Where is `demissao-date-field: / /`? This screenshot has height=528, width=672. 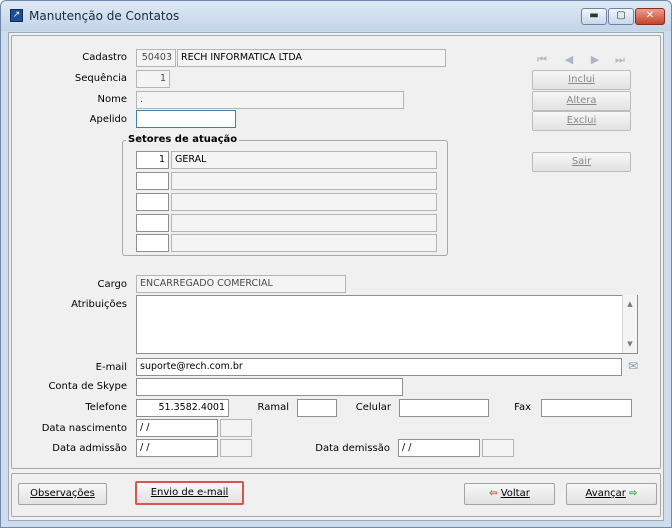 demissao-date-field: / / is located at coordinates (439, 448).